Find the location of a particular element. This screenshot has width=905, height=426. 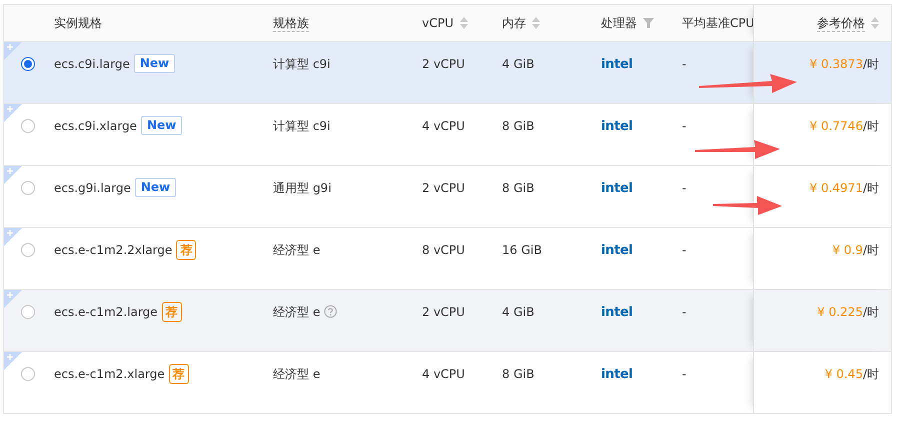

table-row: ecs.c9i.xlarge New 计算型 c9i 4 vCPU 8 GiB intel - ¥ 0.7746/时 is located at coordinates (447, 135).